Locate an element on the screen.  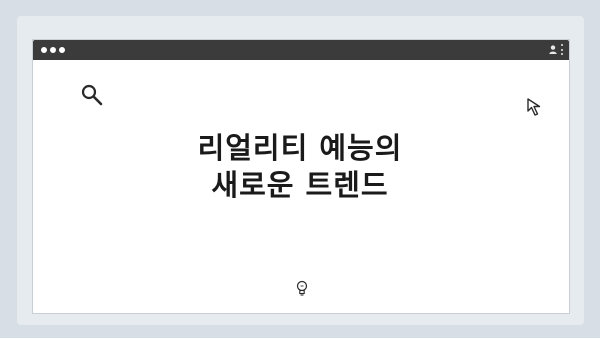
kebab-menu-icon is located at coordinates (561, 49).